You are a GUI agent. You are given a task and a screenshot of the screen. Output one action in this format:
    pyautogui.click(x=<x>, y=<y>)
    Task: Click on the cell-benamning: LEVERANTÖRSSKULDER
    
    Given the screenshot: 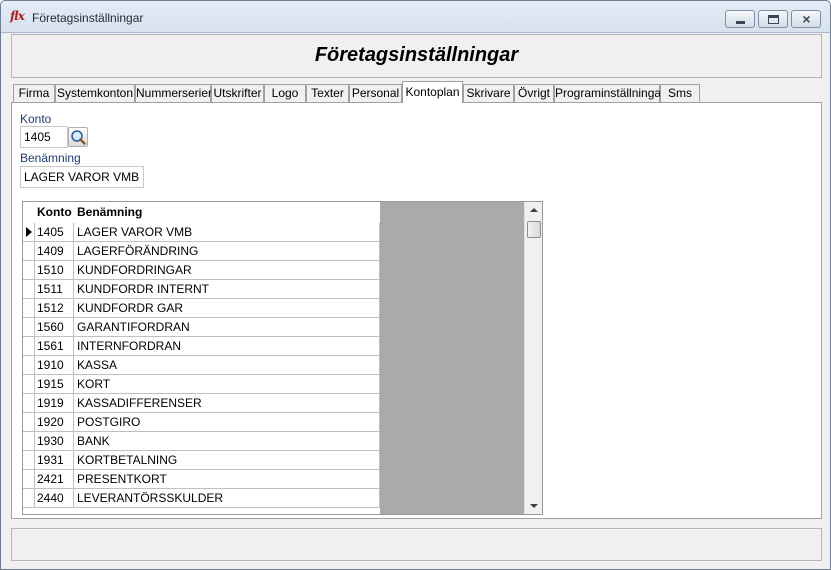 What is the action you would take?
    pyautogui.click(x=227, y=498)
    